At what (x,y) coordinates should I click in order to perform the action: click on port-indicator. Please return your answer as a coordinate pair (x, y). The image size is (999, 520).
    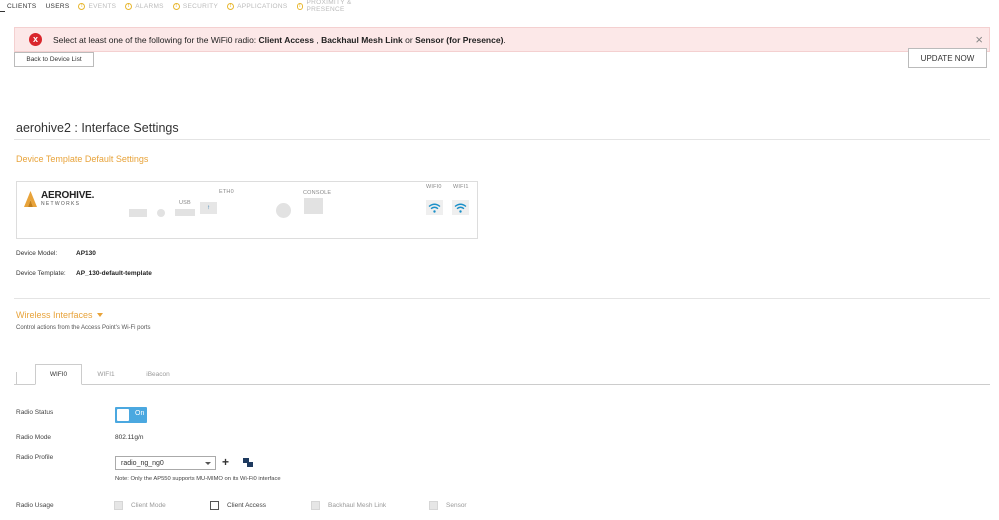
    Looking at the image, I should click on (283, 210).